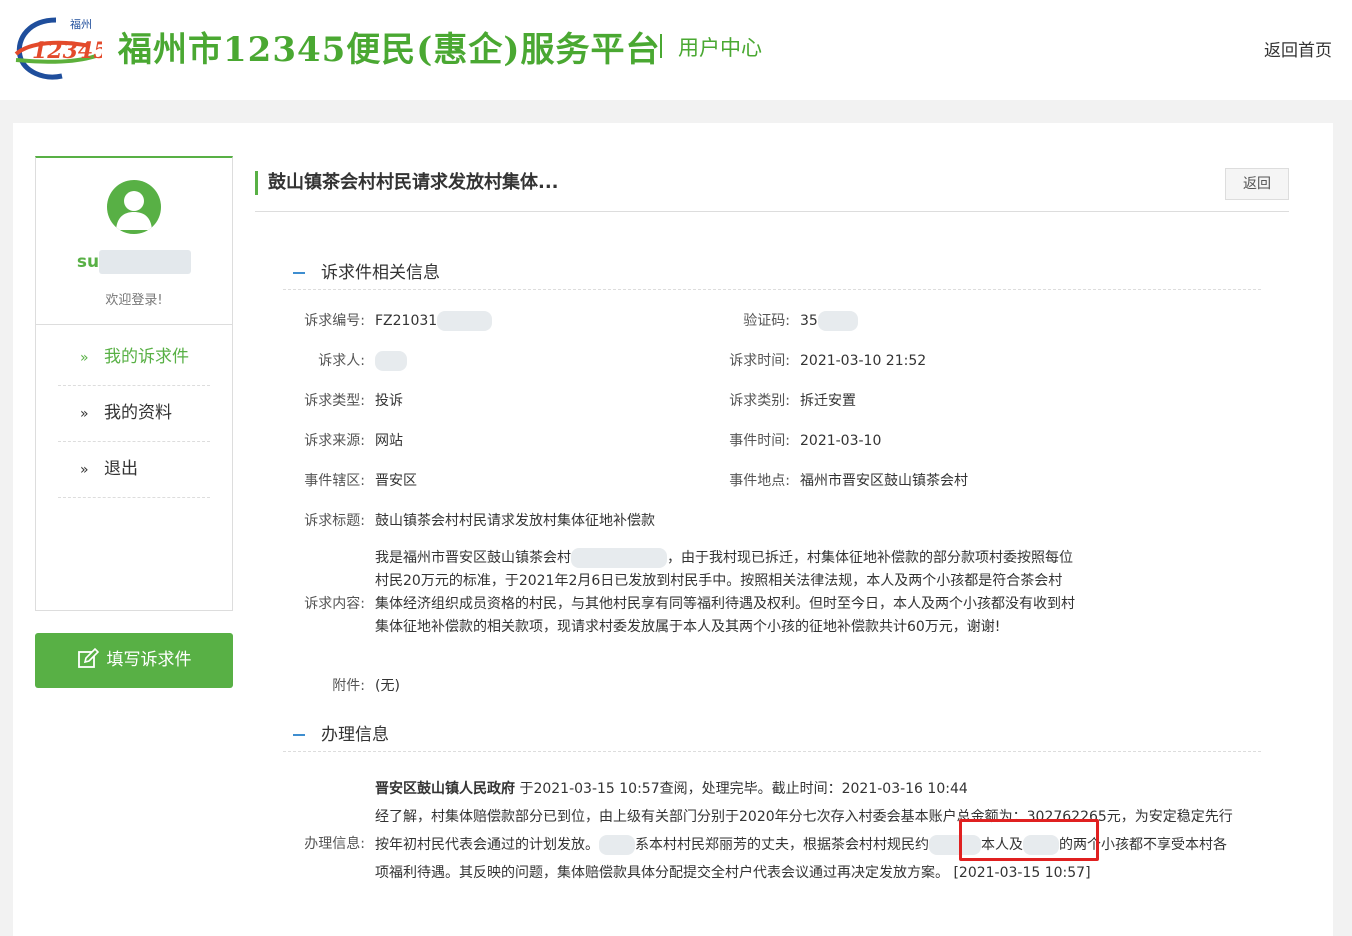  Describe the element at coordinates (661, 46) in the screenshot. I see `title-separator` at that location.